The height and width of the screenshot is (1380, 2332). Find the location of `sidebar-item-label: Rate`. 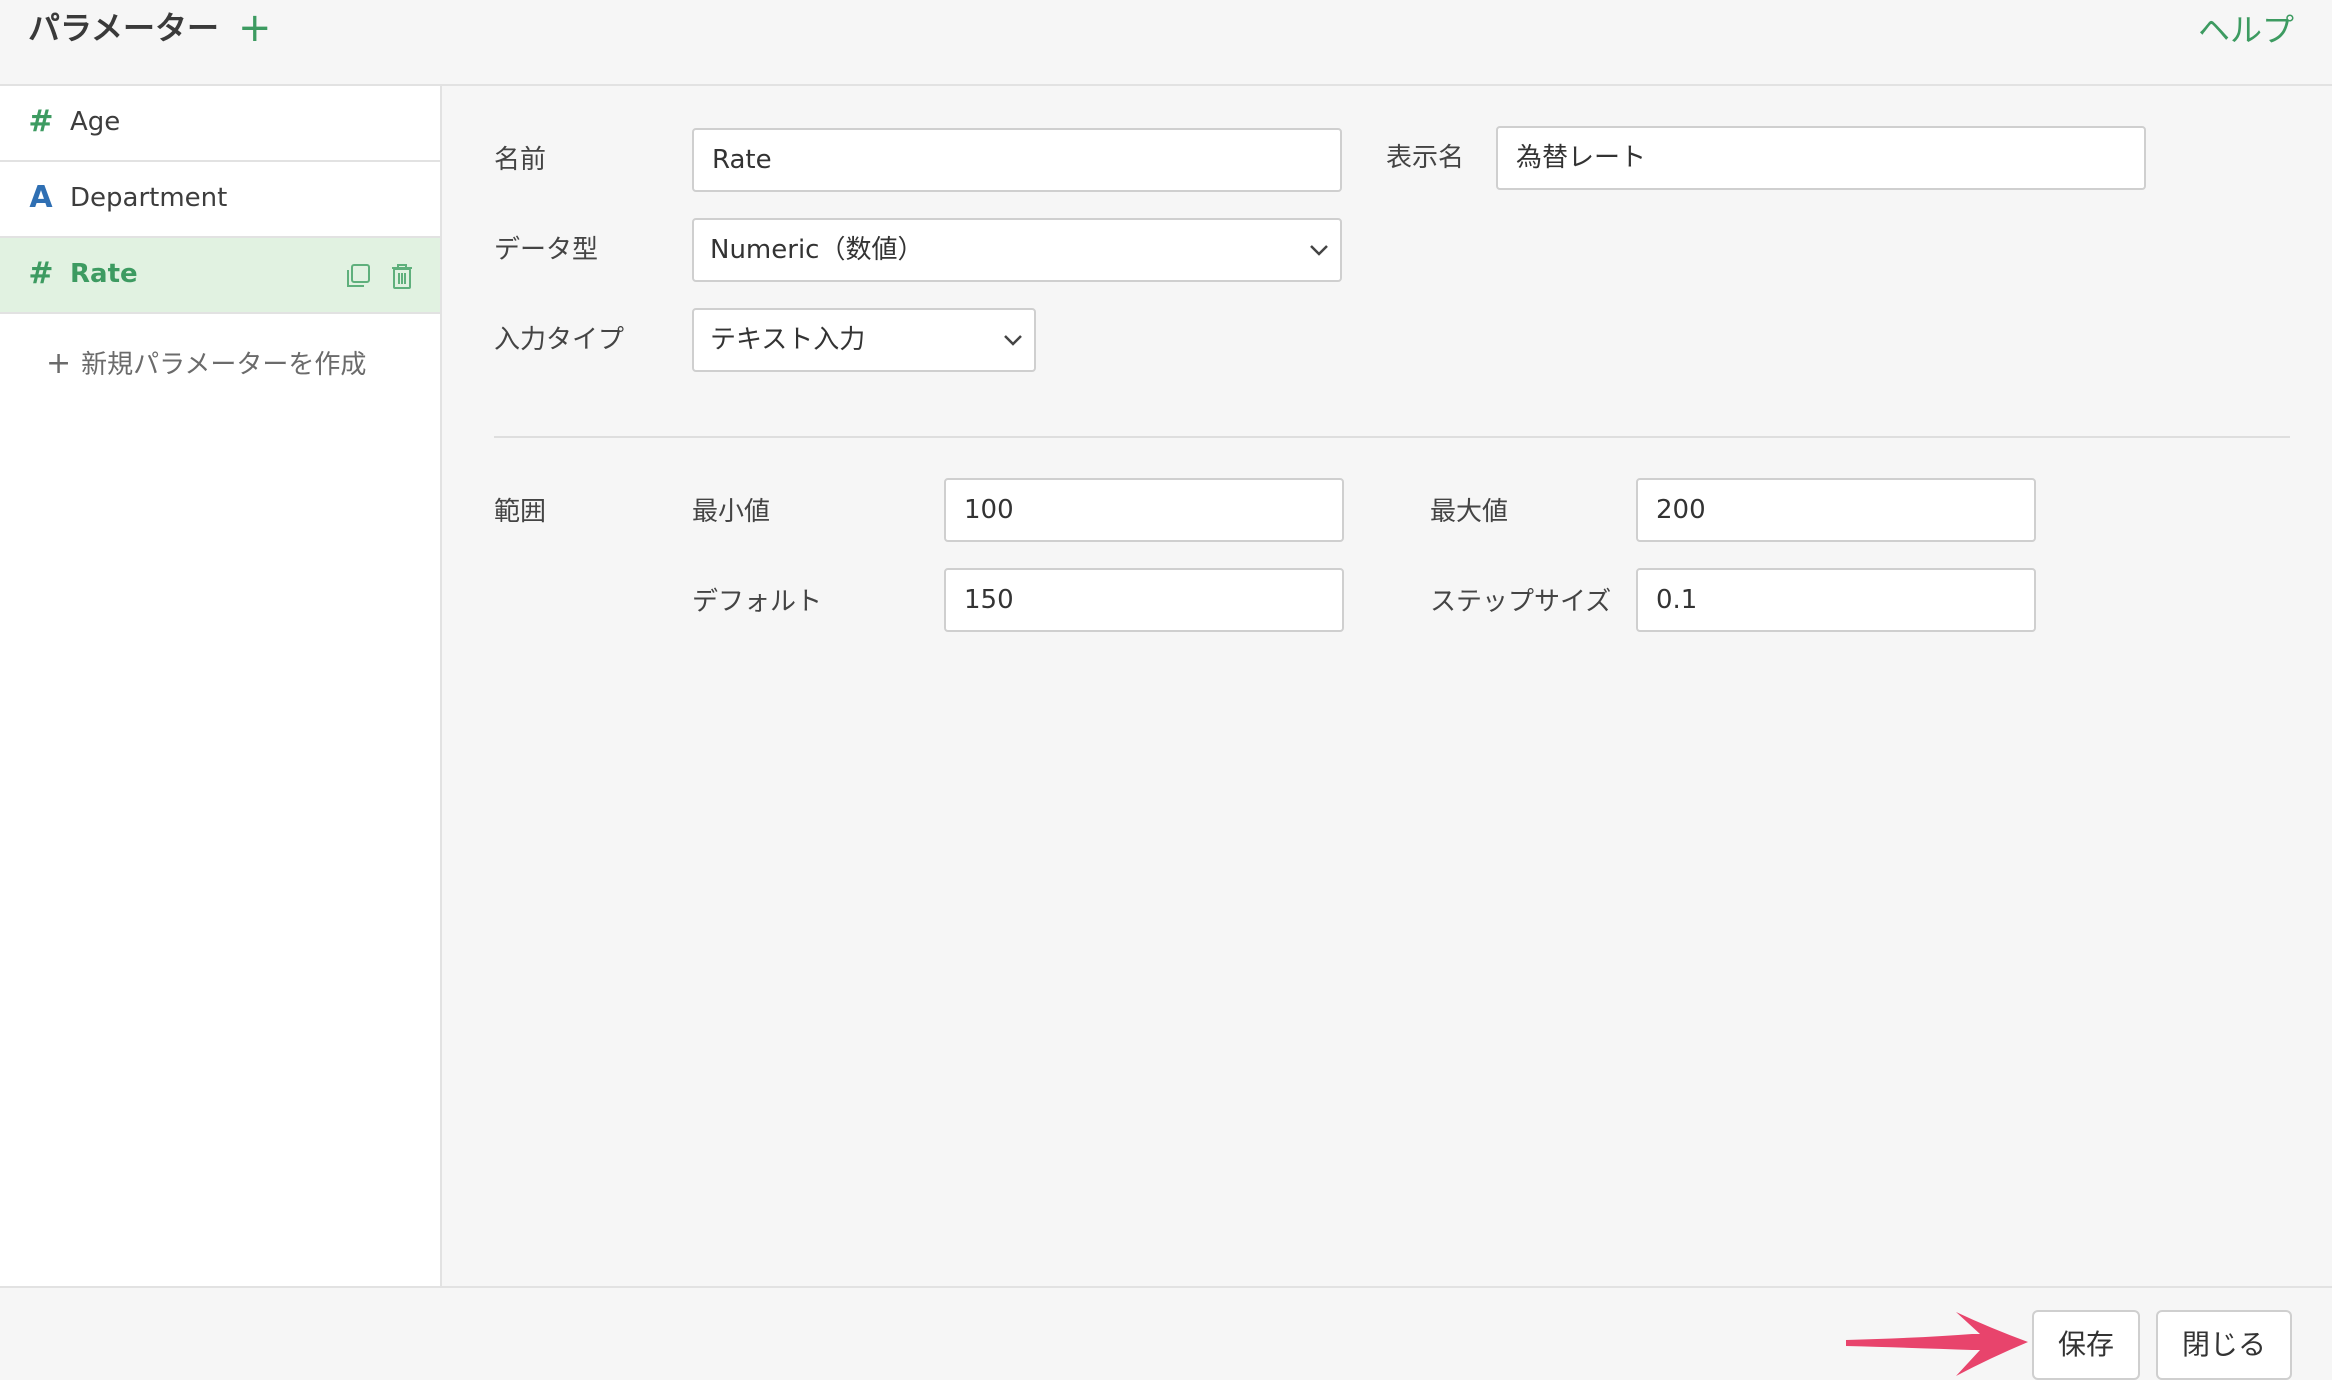

sidebar-item-label: Rate is located at coordinates (104, 274).